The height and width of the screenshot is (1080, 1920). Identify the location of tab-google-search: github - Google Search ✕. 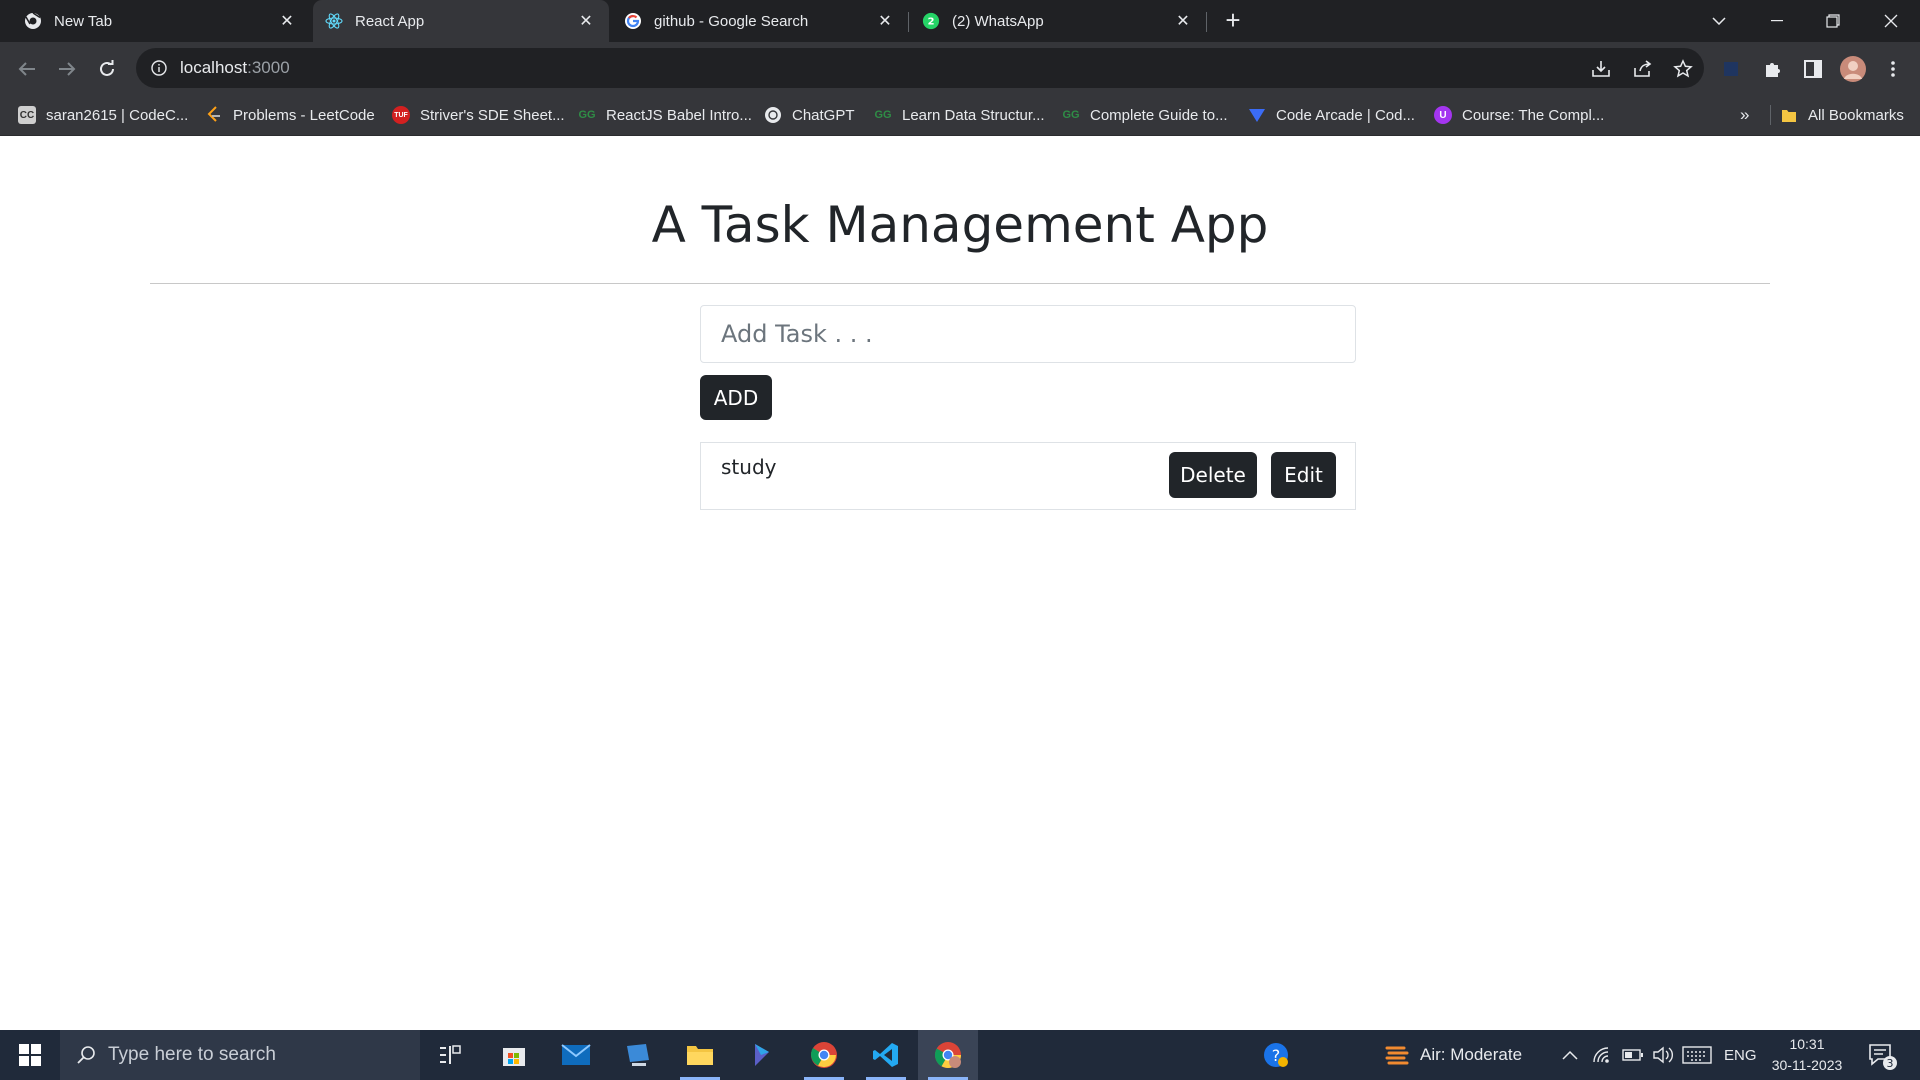
(760, 21).